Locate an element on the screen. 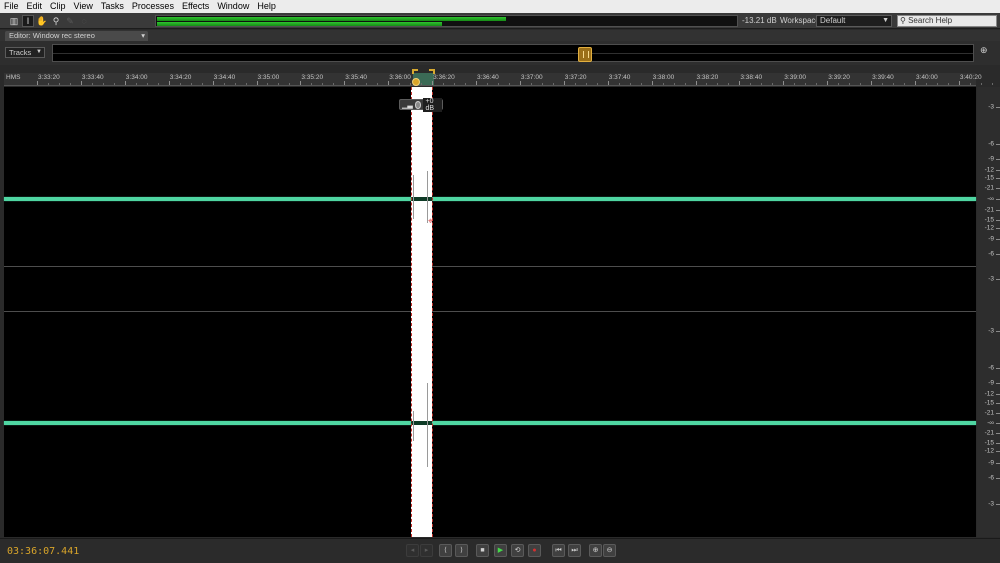 The width and height of the screenshot is (1000, 563). ruler-tick-label: 3:36:20 is located at coordinates (444, 77).